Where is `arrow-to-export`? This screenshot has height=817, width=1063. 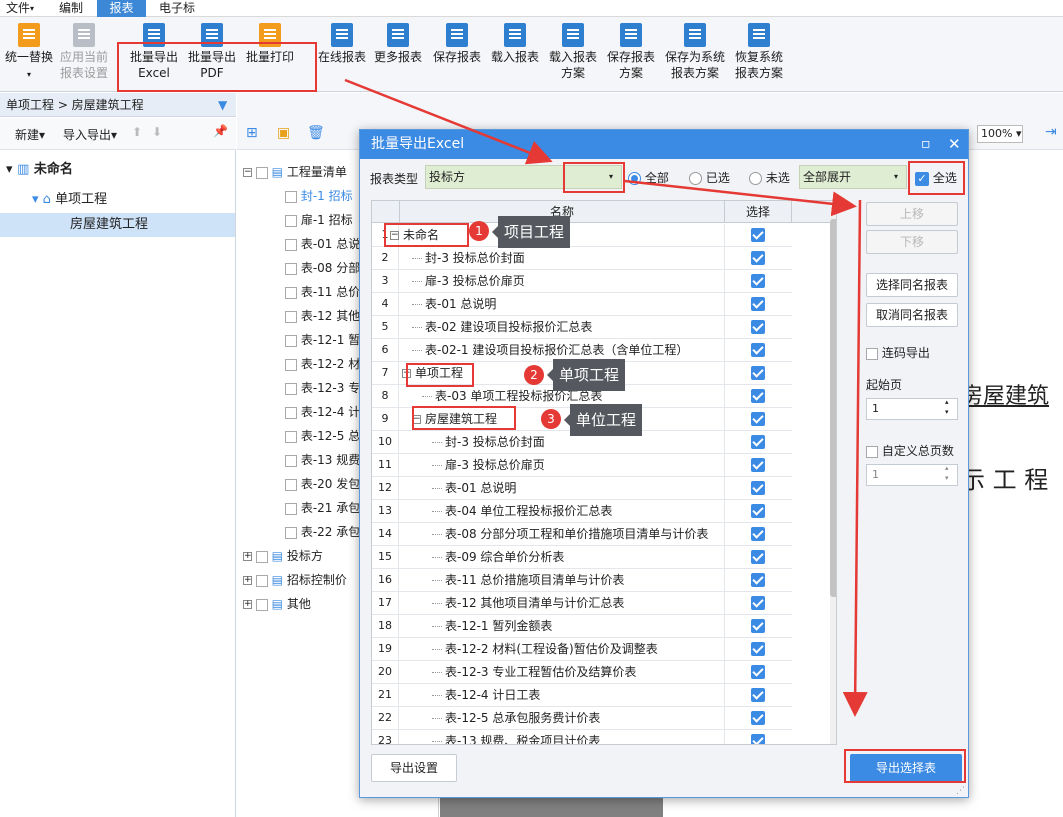 arrow-to-export is located at coordinates (855, 458).